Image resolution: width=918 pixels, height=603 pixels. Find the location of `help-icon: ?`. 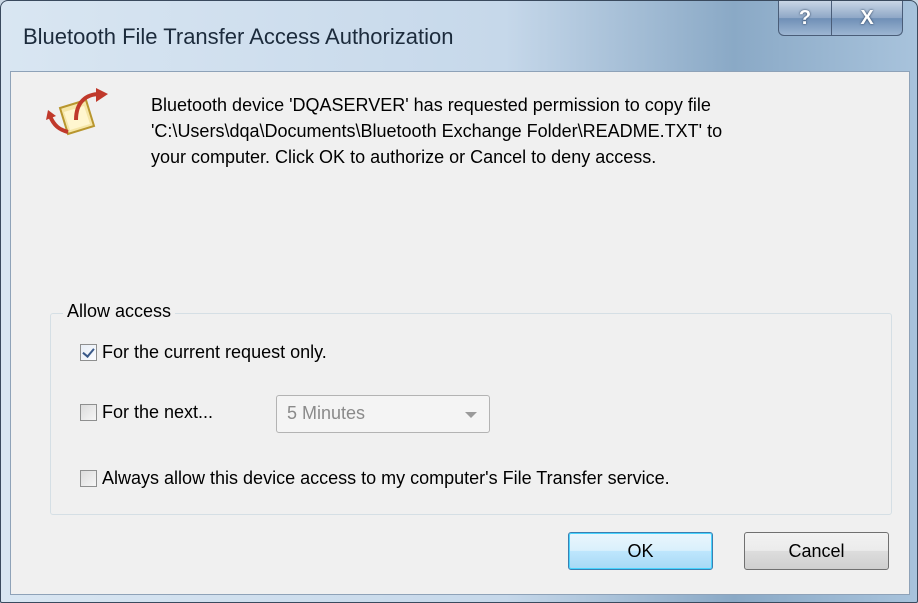

help-icon: ? is located at coordinates (805, 17).